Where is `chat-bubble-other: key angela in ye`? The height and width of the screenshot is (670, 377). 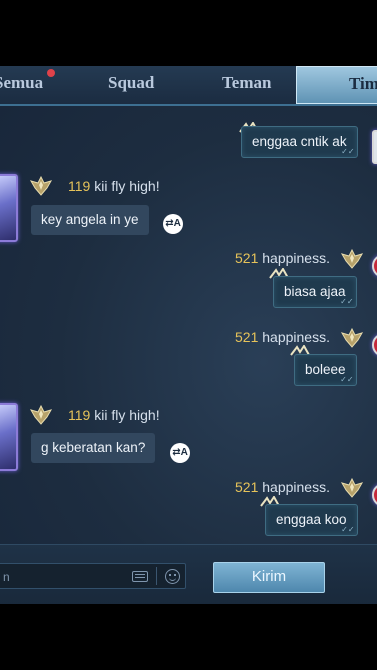
chat-bubble-other: key angela in ye is located at coordinates (90, 220).